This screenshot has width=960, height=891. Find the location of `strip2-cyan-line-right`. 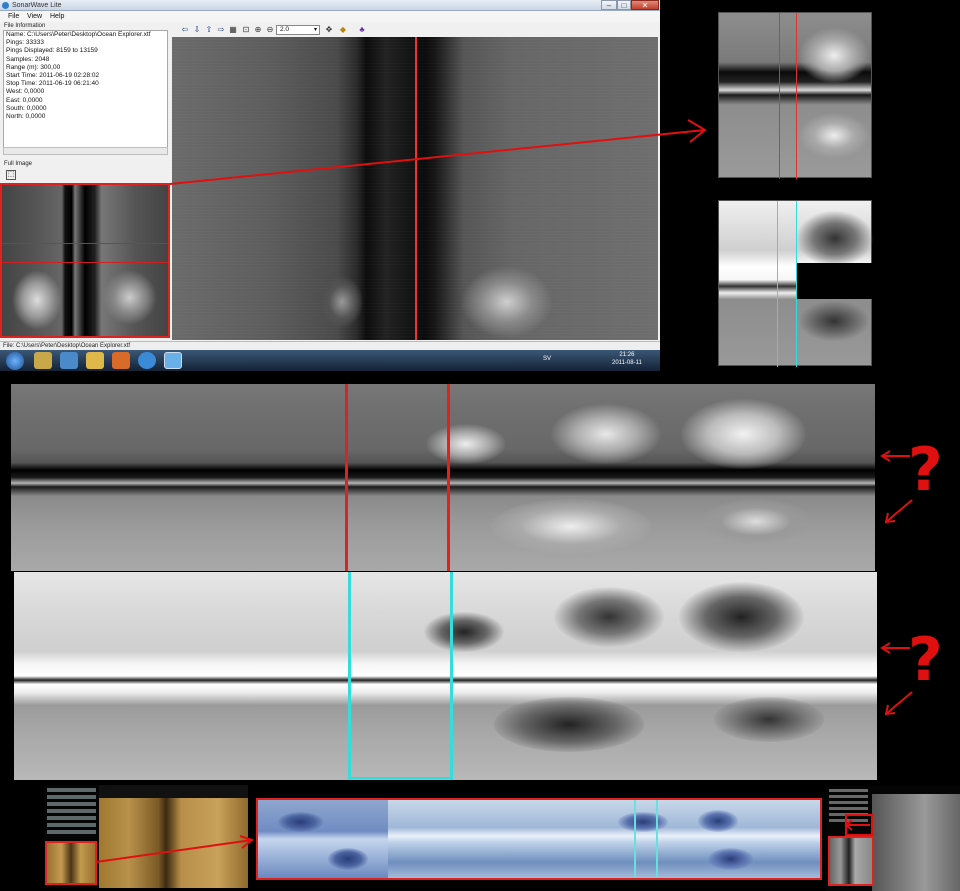

strip2-cyan-line-right is located at coordinates (451, 676).